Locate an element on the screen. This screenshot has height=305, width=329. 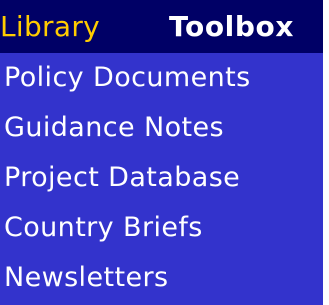
tab-toolbox: Toolbox is located at coordinates (231, 27).